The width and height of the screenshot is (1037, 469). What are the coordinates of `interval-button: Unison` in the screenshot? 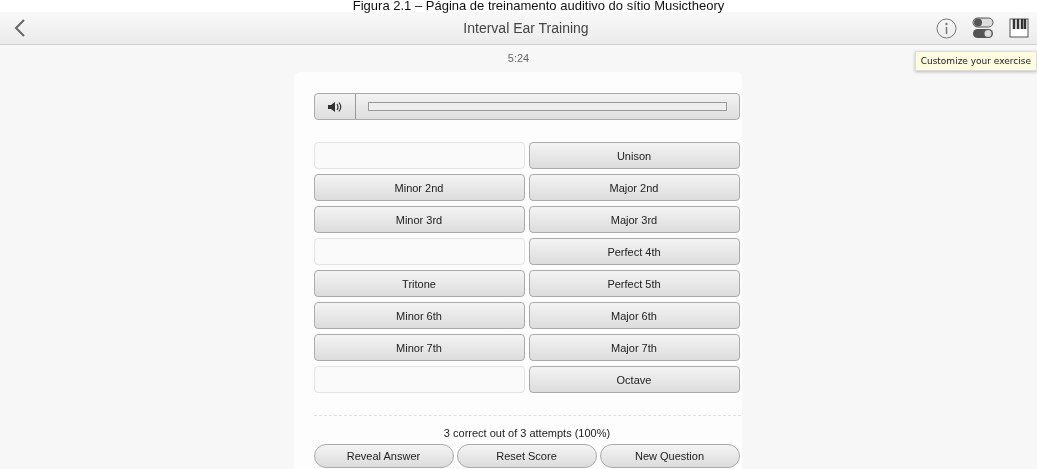 It's located at (634, 155).